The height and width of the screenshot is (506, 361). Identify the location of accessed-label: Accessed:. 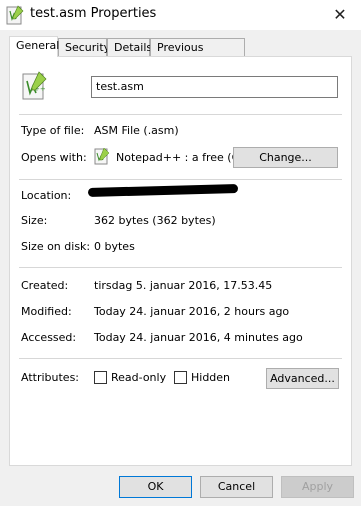
(49, 337).